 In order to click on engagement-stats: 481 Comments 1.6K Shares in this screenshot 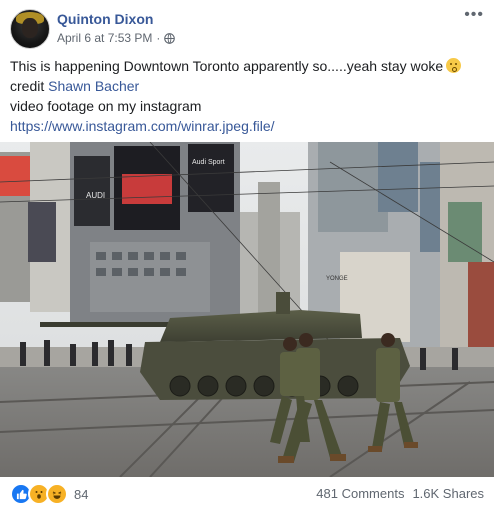, I will do `click(400, 493)`.